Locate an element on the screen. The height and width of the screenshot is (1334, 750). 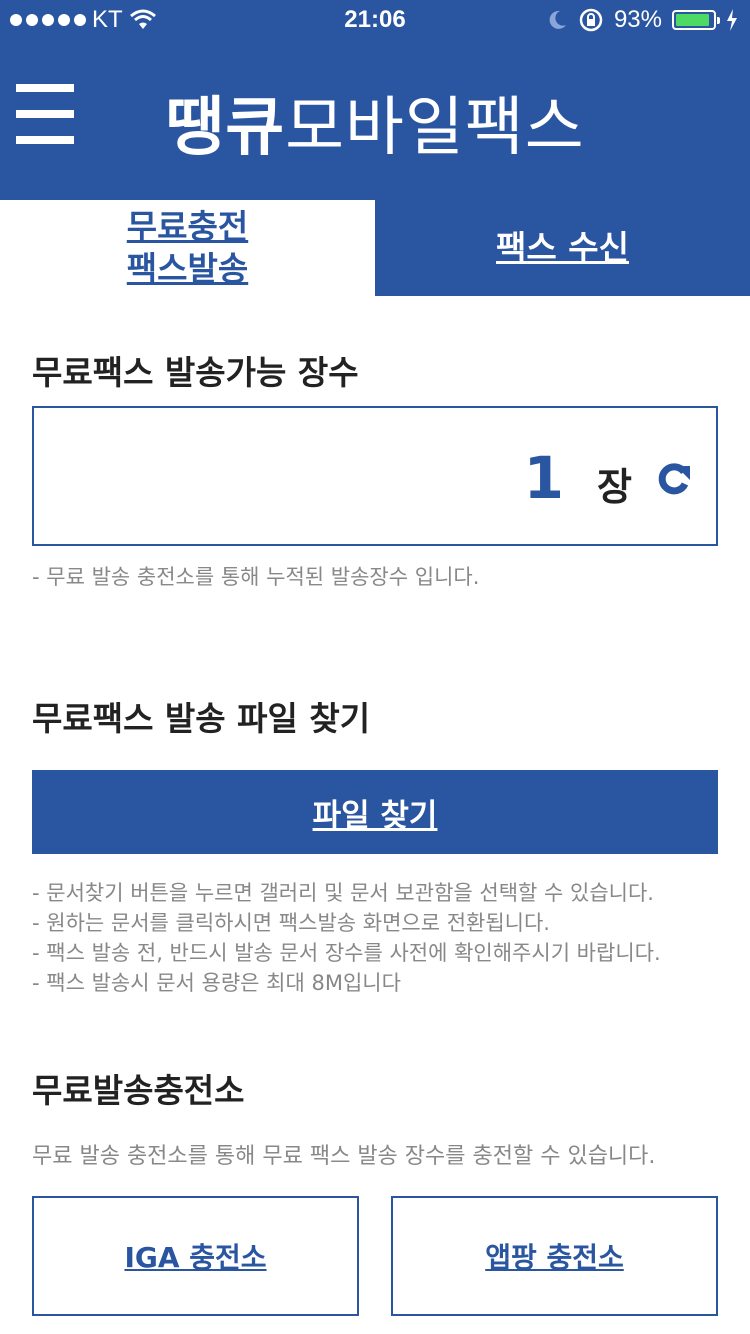
file-search-note: - 팩스 발송시 문서 용량은 최대 8M입니다 is located at coordinates (216, 983).